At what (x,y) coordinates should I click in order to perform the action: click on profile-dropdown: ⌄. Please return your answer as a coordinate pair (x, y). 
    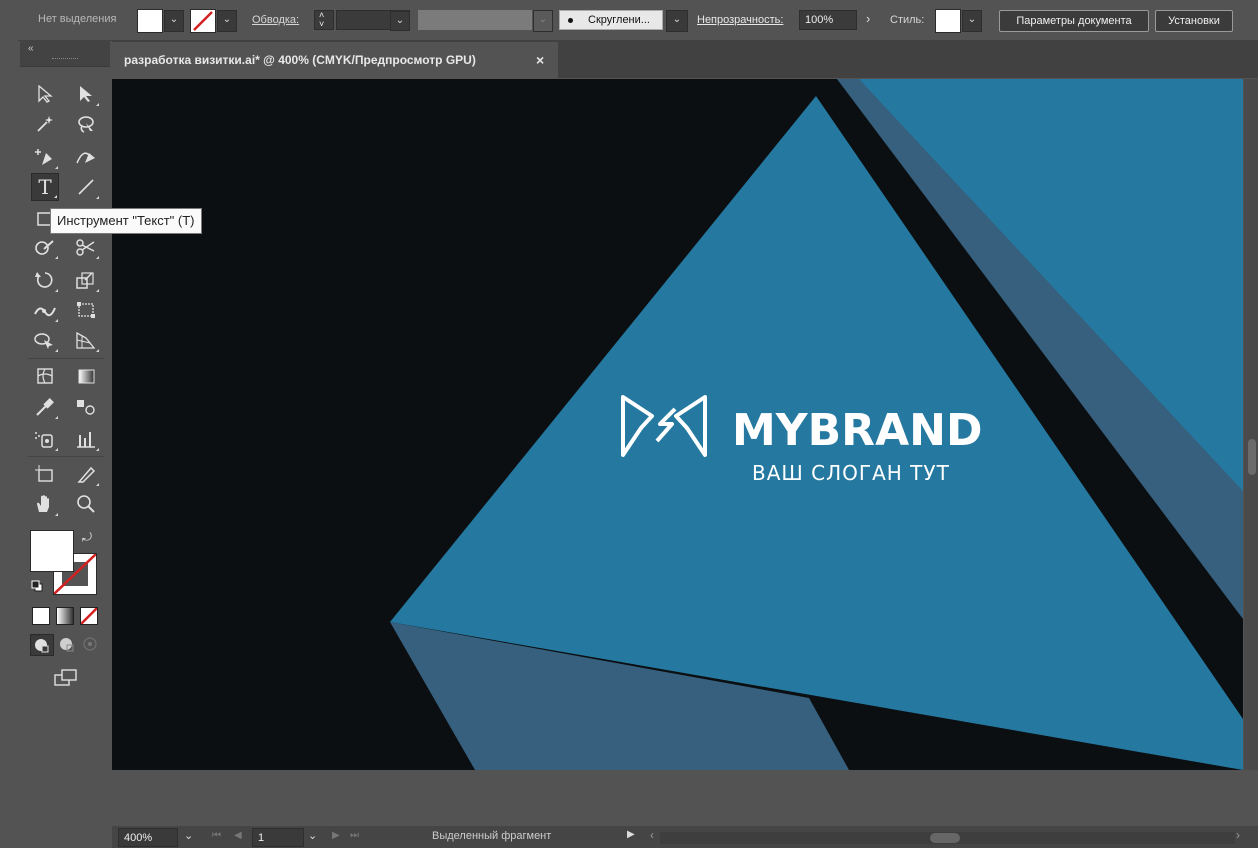
    Looking at the image, I should click on (543, 21).